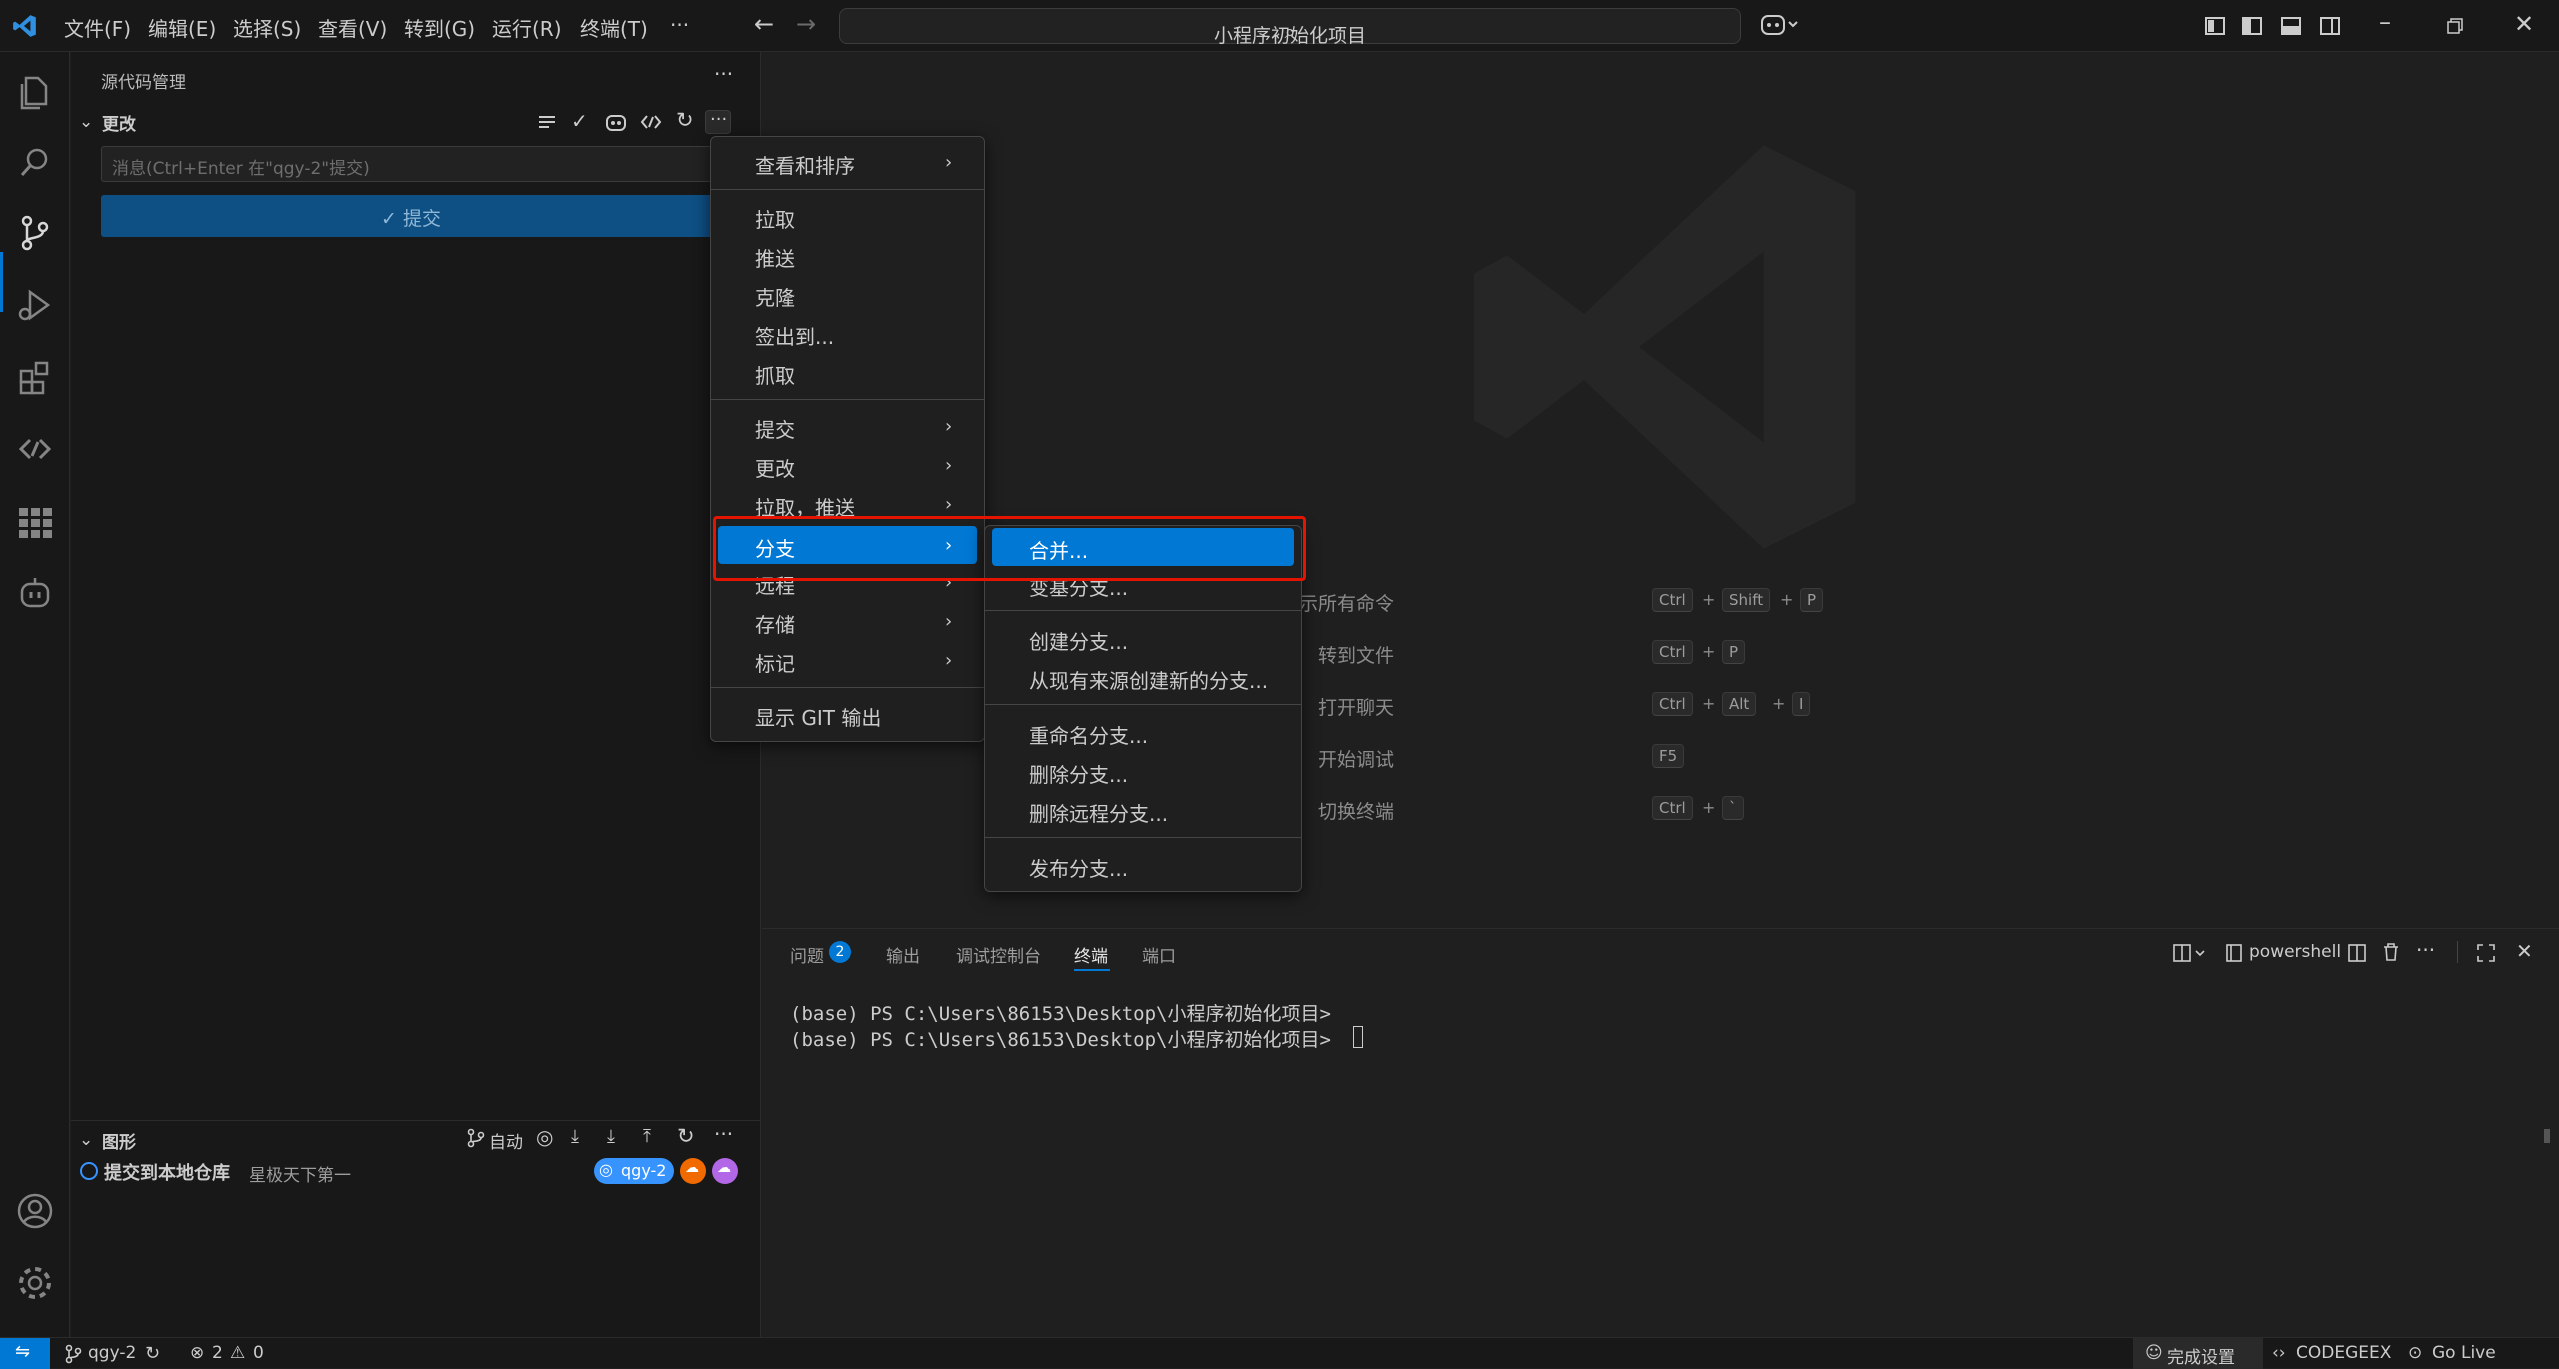 This screenshot has height=1369, width=2559. What do you see at coordinates (119, 122) in the screenshot?
I see `changes-section-title: 更改` at bounding box center [119, 122].